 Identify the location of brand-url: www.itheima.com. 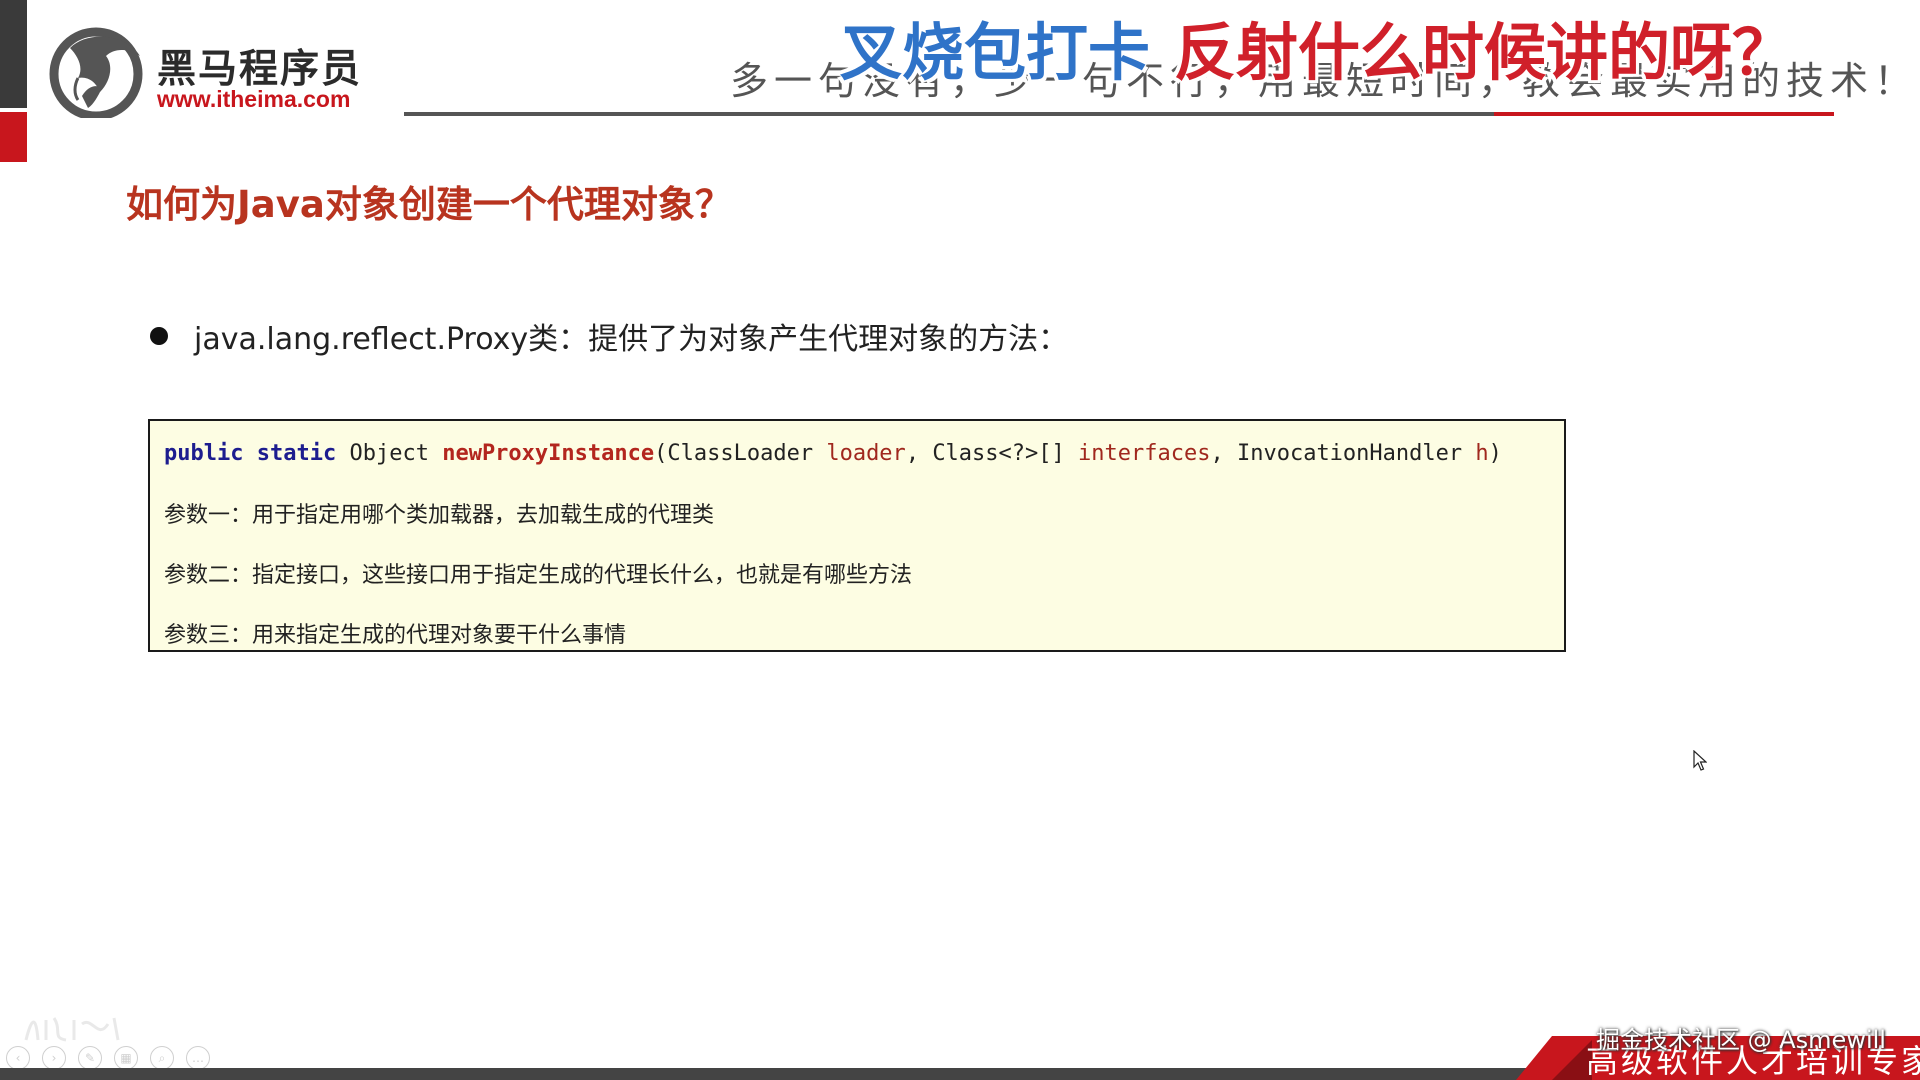
(254, 99).